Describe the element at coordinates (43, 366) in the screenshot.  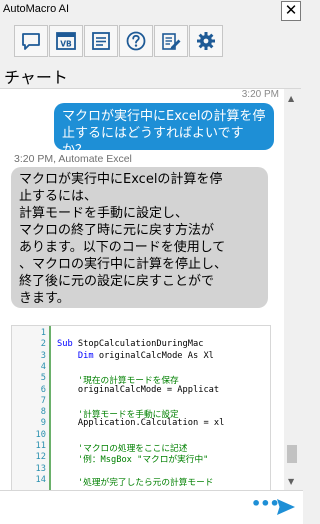
I see `line-number: 4` at that location.